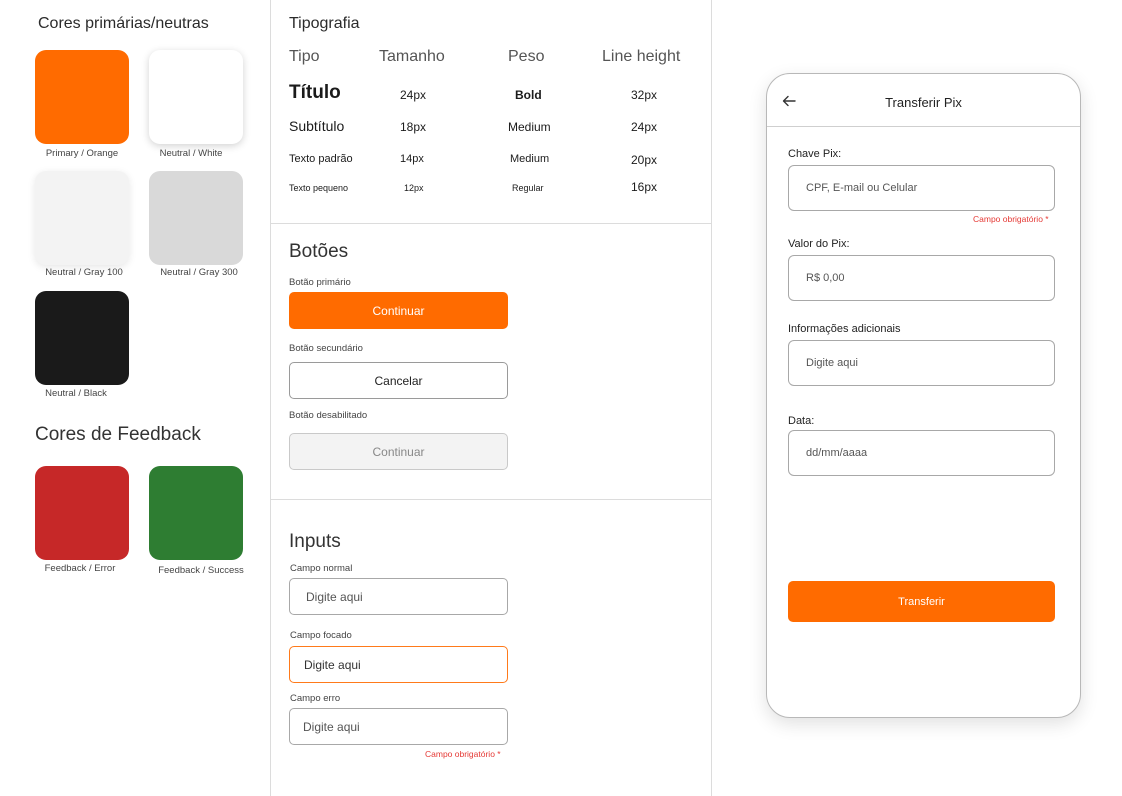  I want to click on typography-cell: 32px, so click(644, 95).